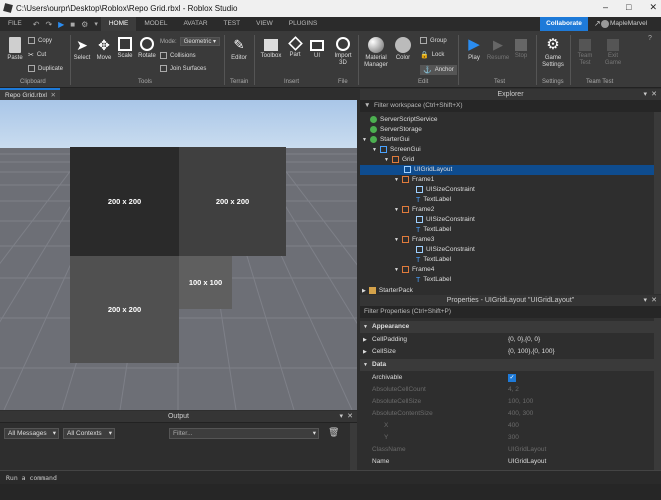 This screenshot has height=500, width=661. What do you see at coordinates (387, 290) in the screenshot?
I see `tree-item-starterpack: ▶ StarterPack` at bounding box center [387, 290].